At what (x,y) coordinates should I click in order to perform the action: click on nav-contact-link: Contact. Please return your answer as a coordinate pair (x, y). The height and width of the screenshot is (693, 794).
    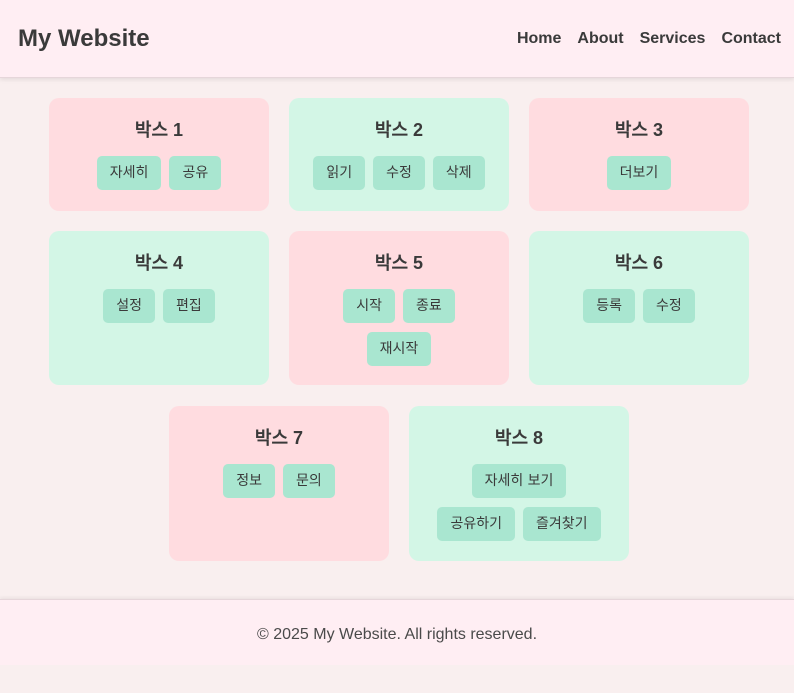
    Looking at the image, I should click on (751, 39).